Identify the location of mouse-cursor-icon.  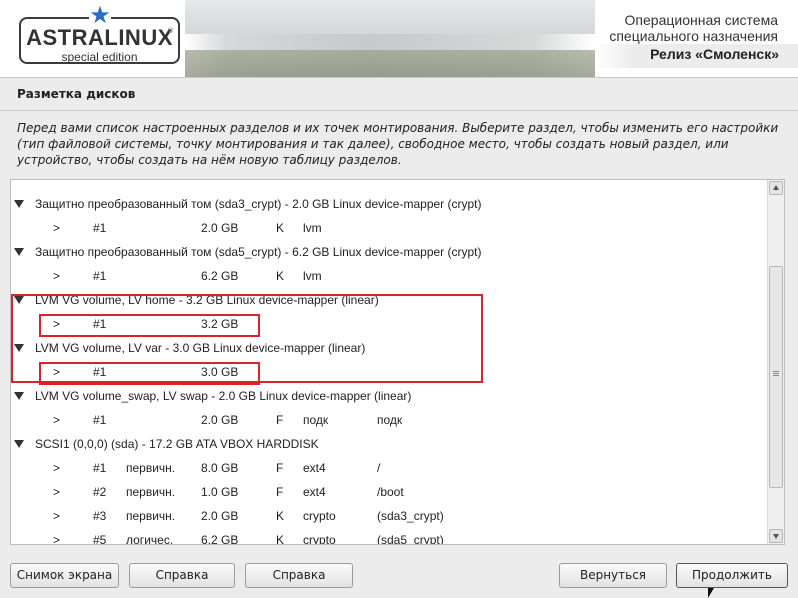
(711, 593).